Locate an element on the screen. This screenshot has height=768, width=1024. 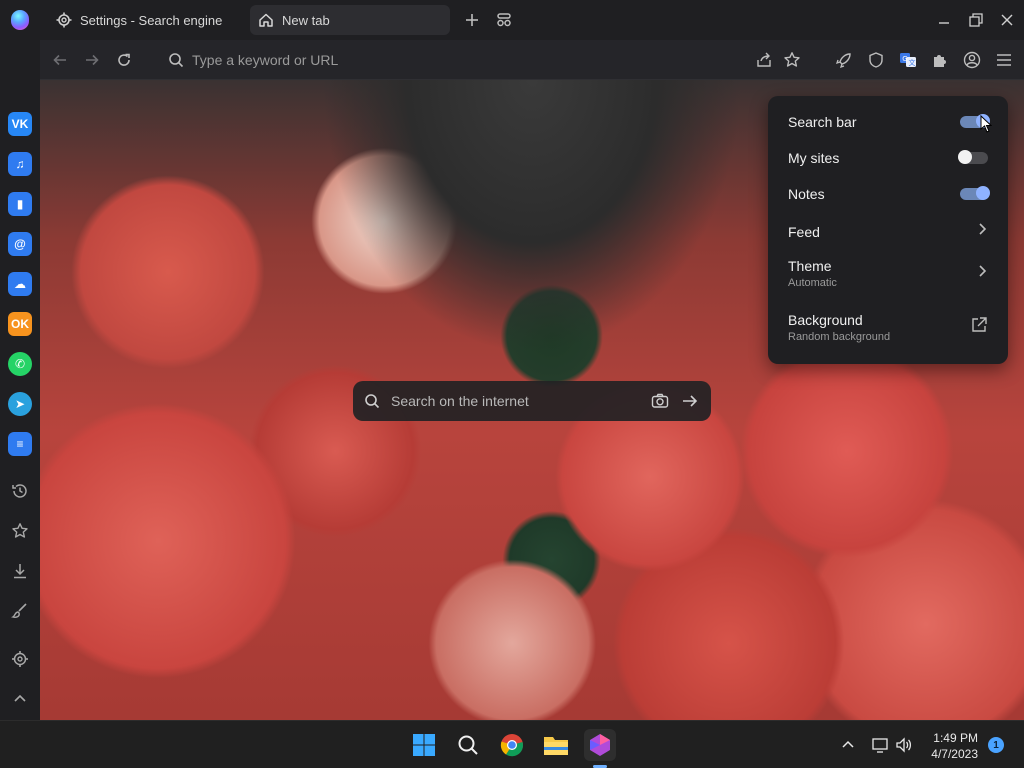
start-button is located at coordinates (424, 745).